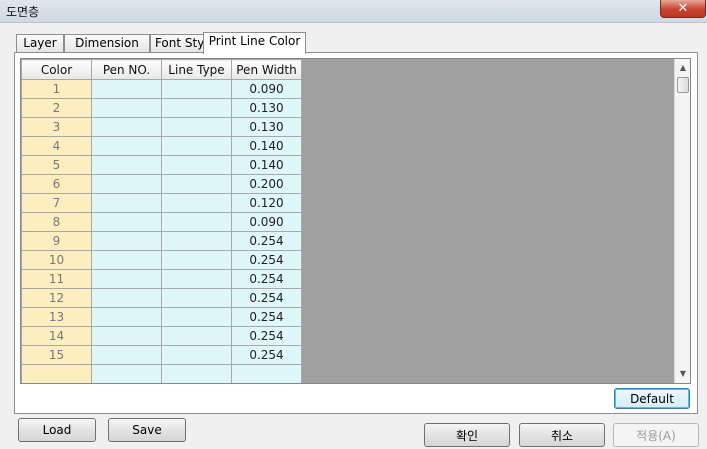 The width and height of the screenshot is (707, 449). I want to click on table-row: 14 0.254, so click(161, 336).